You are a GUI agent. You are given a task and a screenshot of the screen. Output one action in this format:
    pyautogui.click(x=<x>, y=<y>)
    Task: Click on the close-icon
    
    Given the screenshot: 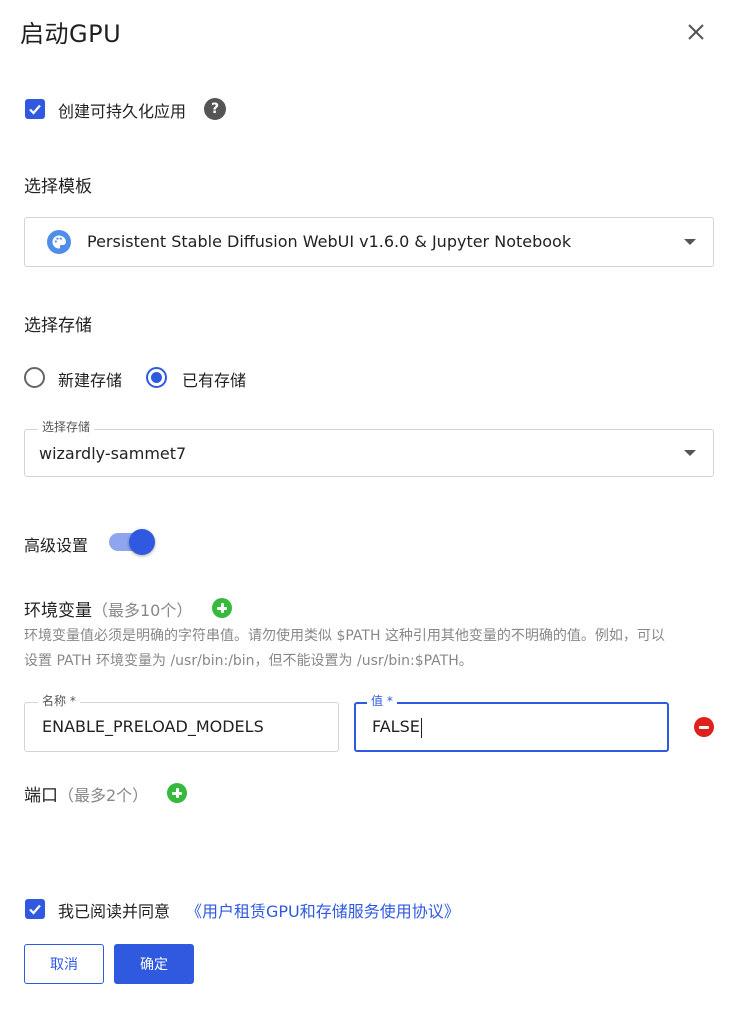 What is the action you would take?
    pyautogui.click(x=696, y=32)
    